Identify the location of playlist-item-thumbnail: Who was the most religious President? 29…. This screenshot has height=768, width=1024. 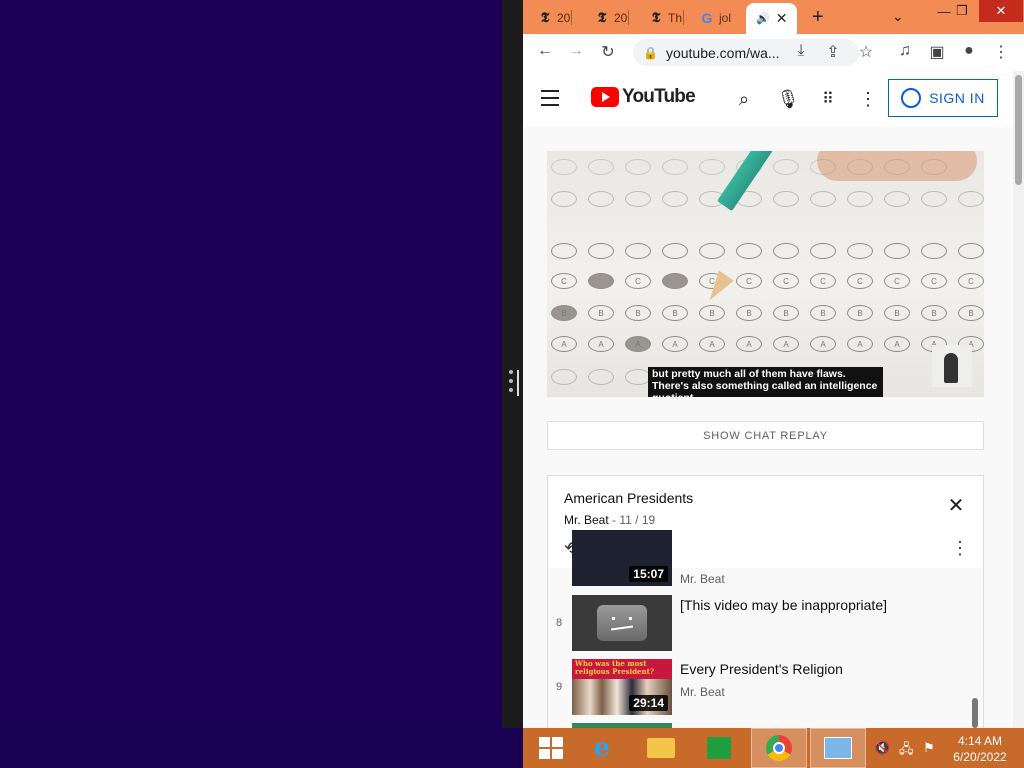
(622, 687).